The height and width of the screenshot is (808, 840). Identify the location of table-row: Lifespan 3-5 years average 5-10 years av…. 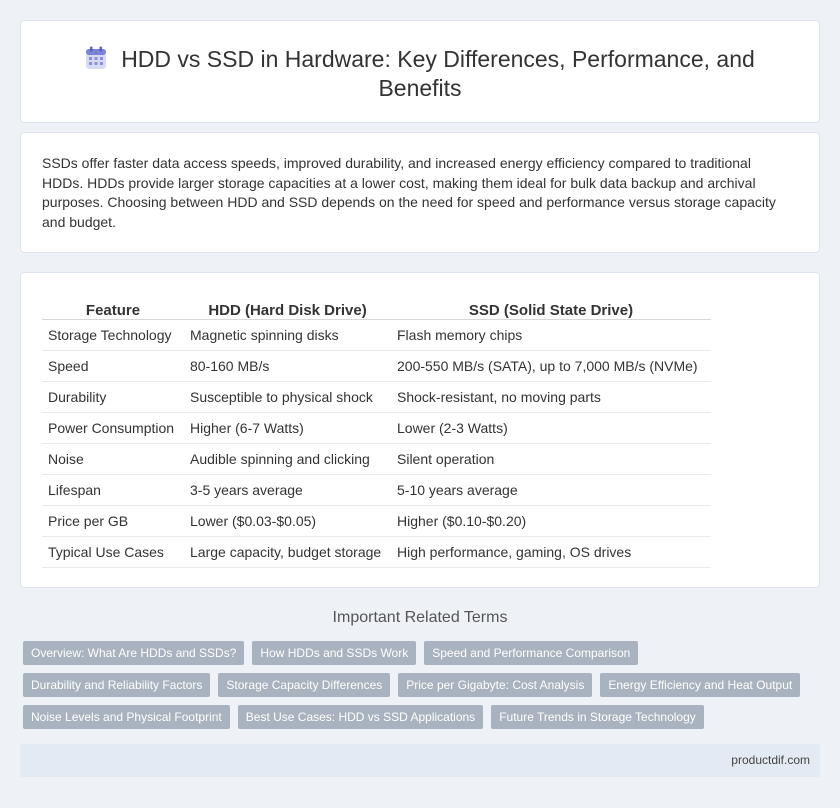
(376, 490).